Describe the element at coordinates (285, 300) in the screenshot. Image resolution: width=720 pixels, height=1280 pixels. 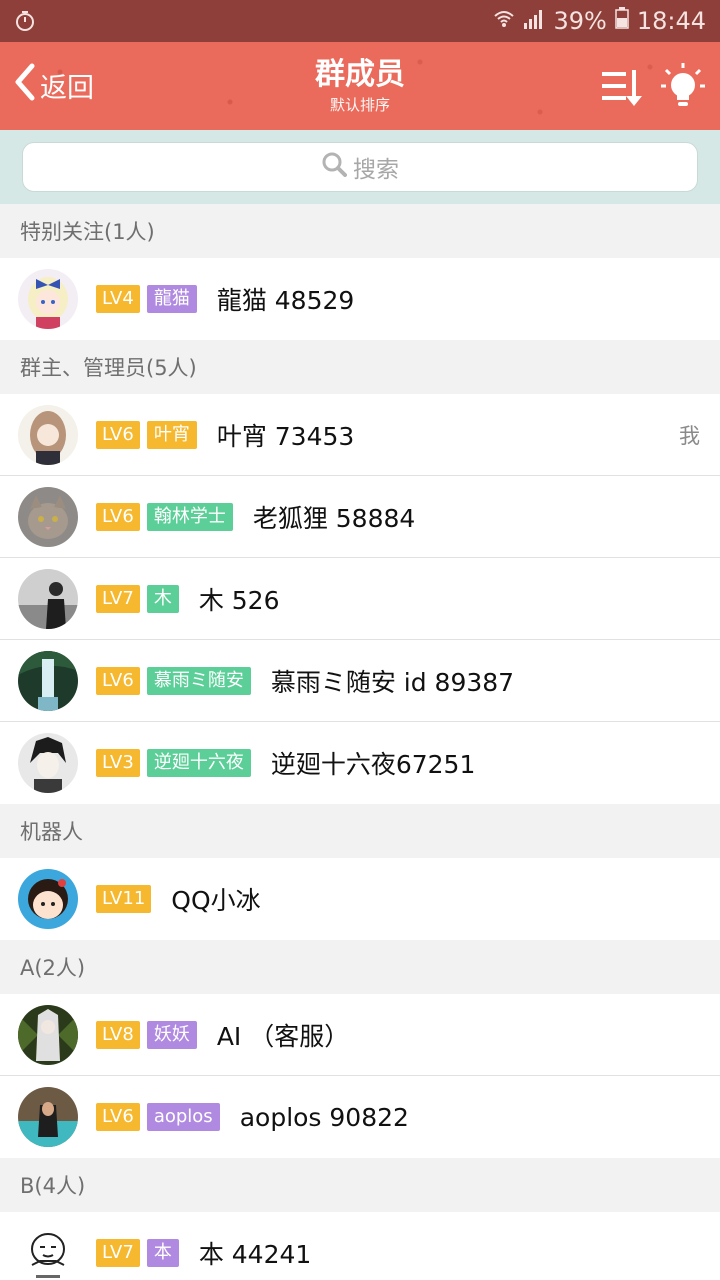
I see `member-name: 龍猫 48529` at that location.